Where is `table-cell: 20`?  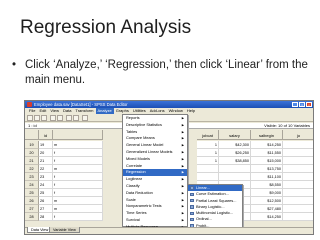 table-cell: 20 is located at coordinates (46, 153).